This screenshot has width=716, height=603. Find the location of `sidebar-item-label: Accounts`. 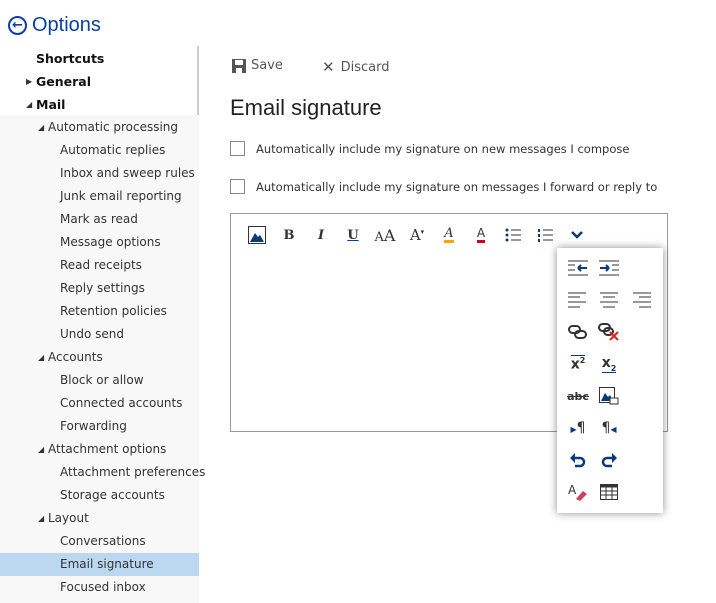

sidebar-item-label: Accounts is located at coordinates (75, 357).